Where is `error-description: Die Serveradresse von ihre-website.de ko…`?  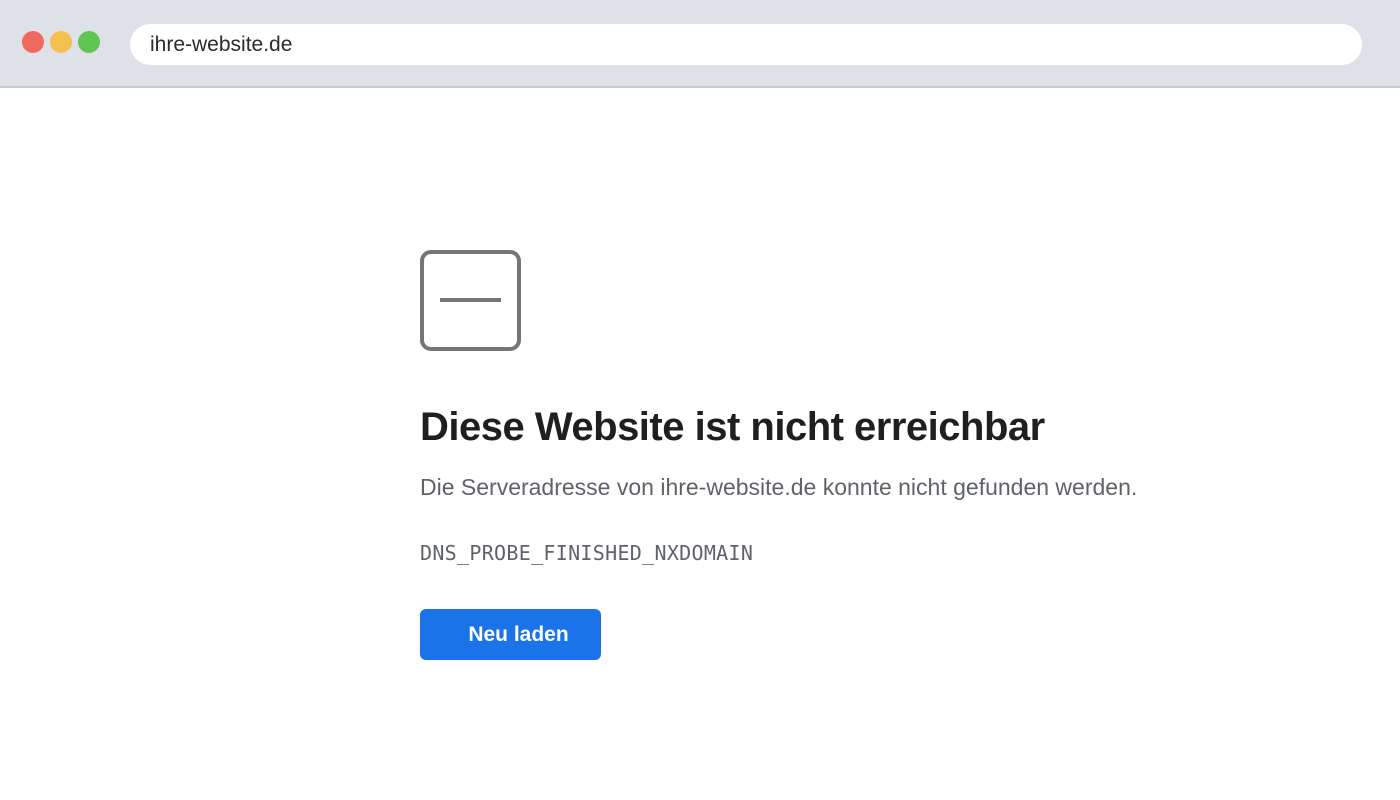 error-description: Die Serveradresse von ihre-website.de ko… is located at coordinates (779, 487).